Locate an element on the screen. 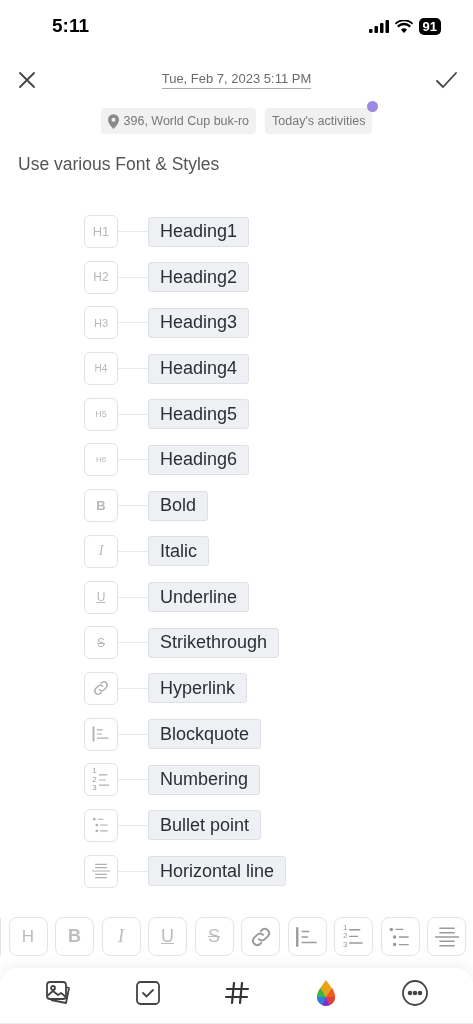 This screenshot has height=1024, width=473. checkbox-icon is located at coordinates (148, 992).